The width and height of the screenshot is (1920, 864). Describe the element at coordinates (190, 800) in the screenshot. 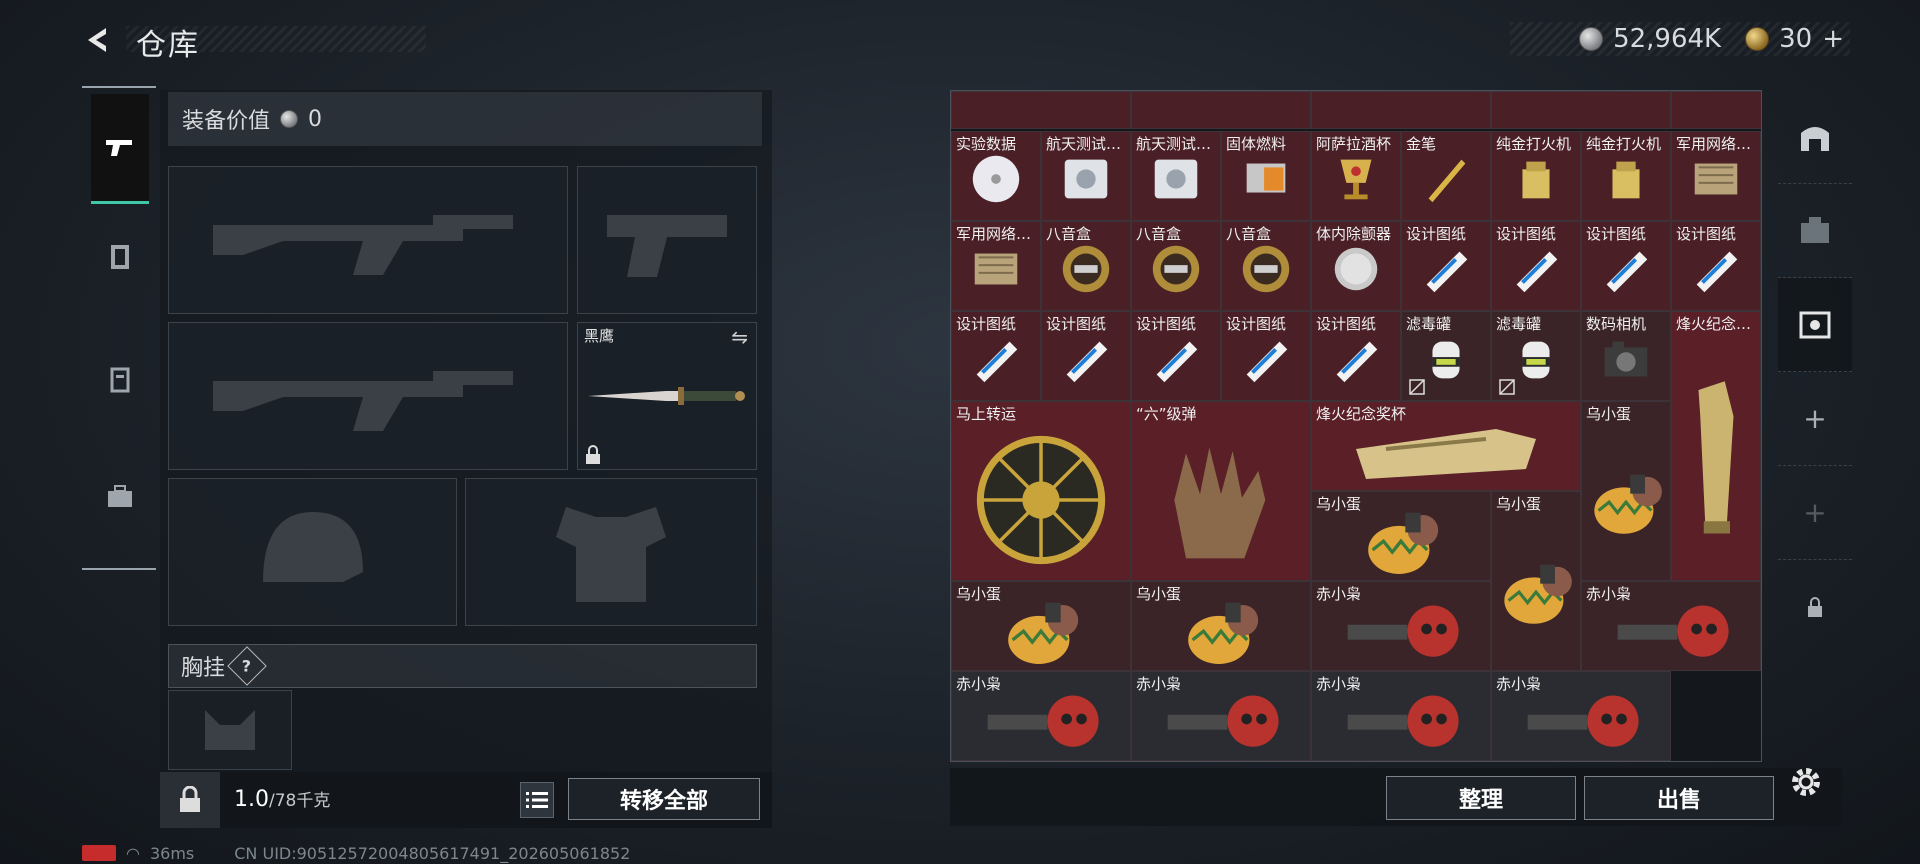

I see `bag-lock-button` at that location.